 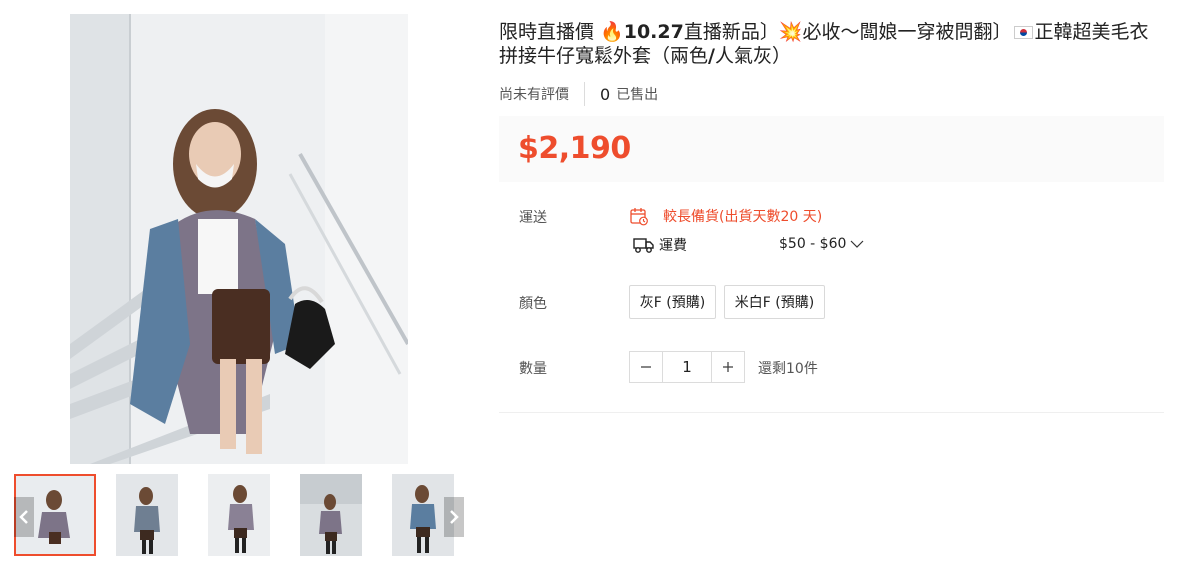 I want to click on section-divider, so click(x=831, y=412).